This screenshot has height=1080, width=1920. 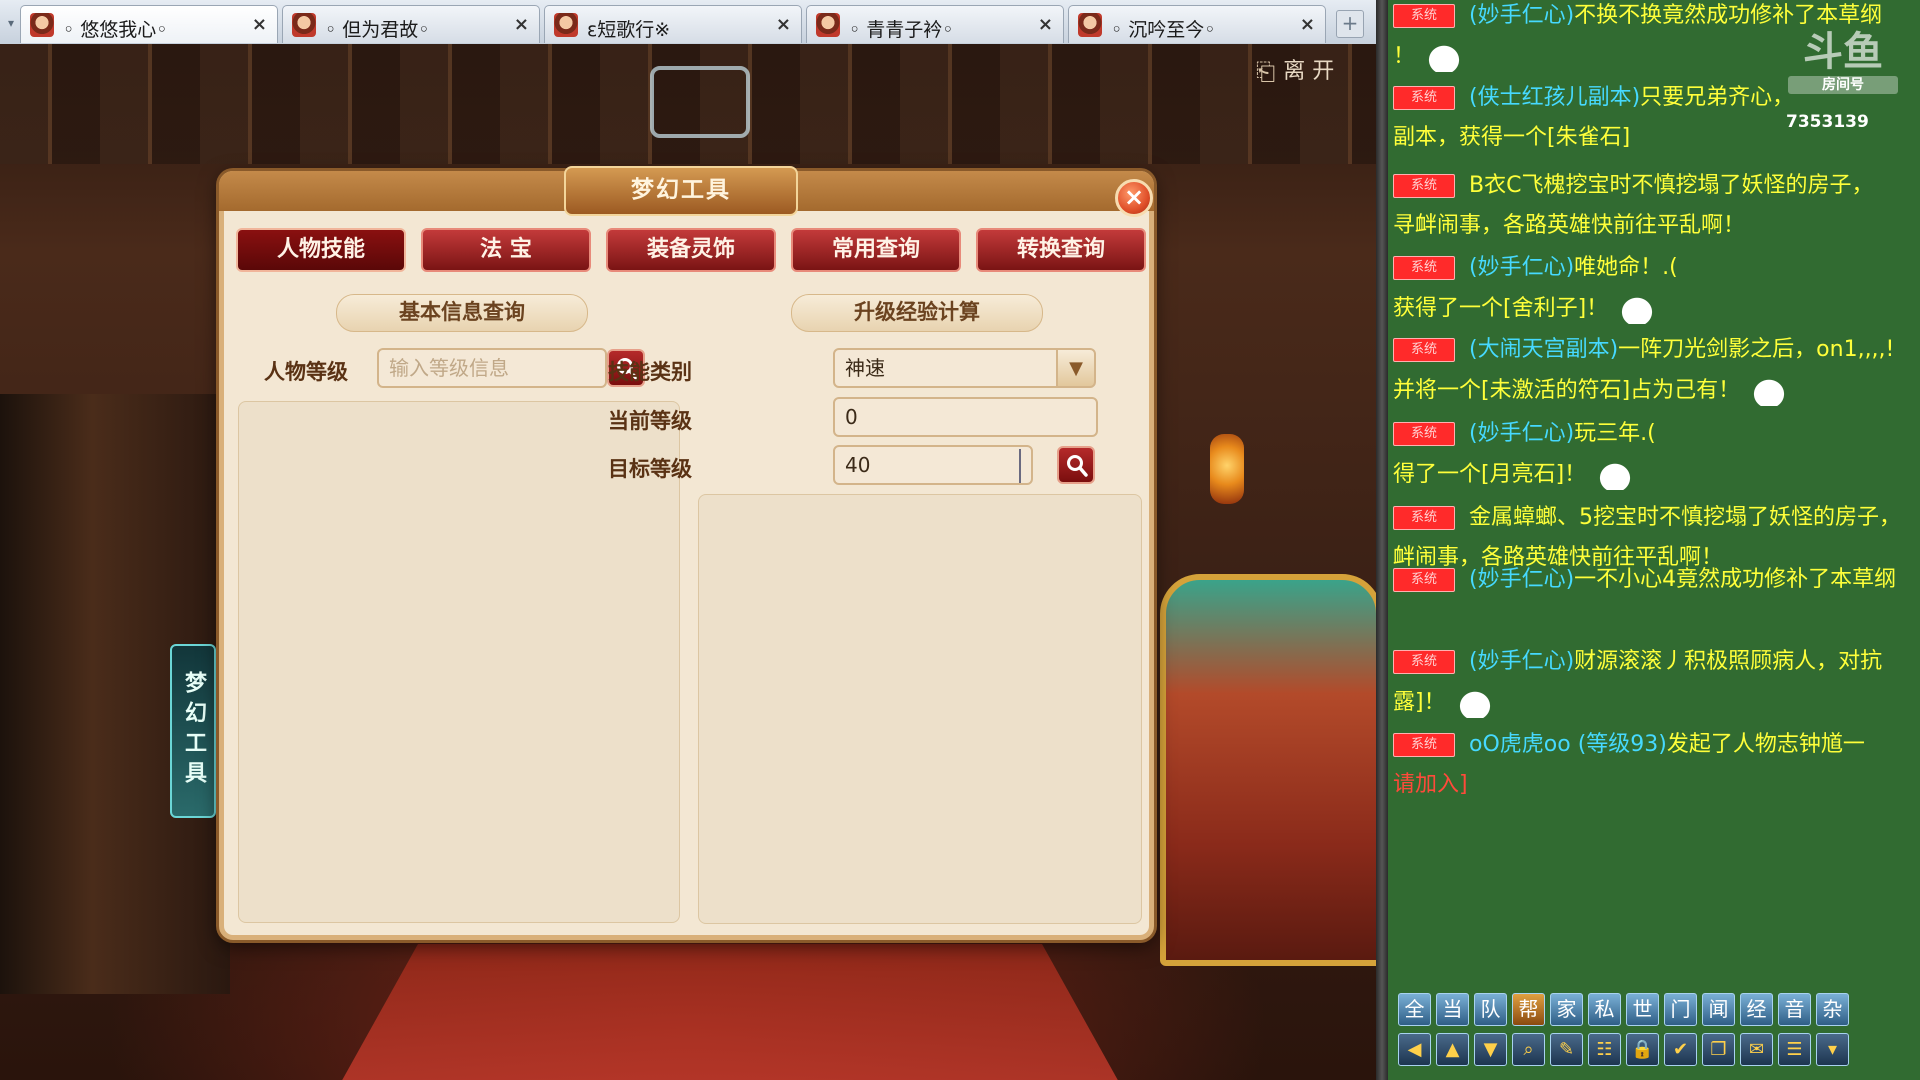 What do you see at coordinates (1656, 206) in the screenshot?
I see `chat-message: 系统 B衣C飞槐挖宝时不慎挖塌了妖怪的房子， 寻衅闹事，各路英雄快前往平乱啊！` at bounding box center [1656, 206].